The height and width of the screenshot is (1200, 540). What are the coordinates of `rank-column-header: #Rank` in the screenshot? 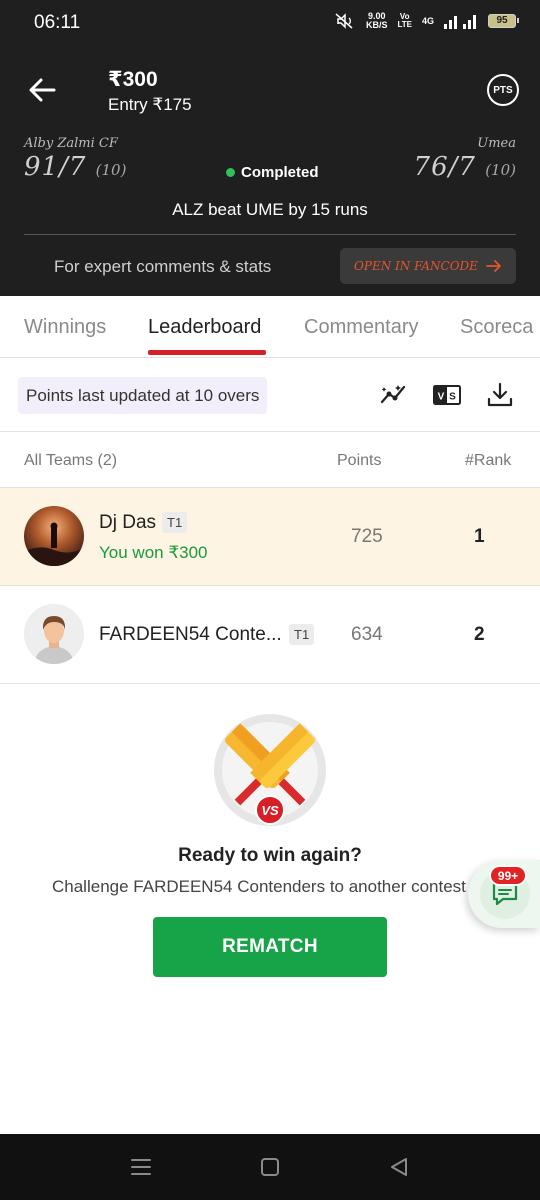 It's located at (488, 460).